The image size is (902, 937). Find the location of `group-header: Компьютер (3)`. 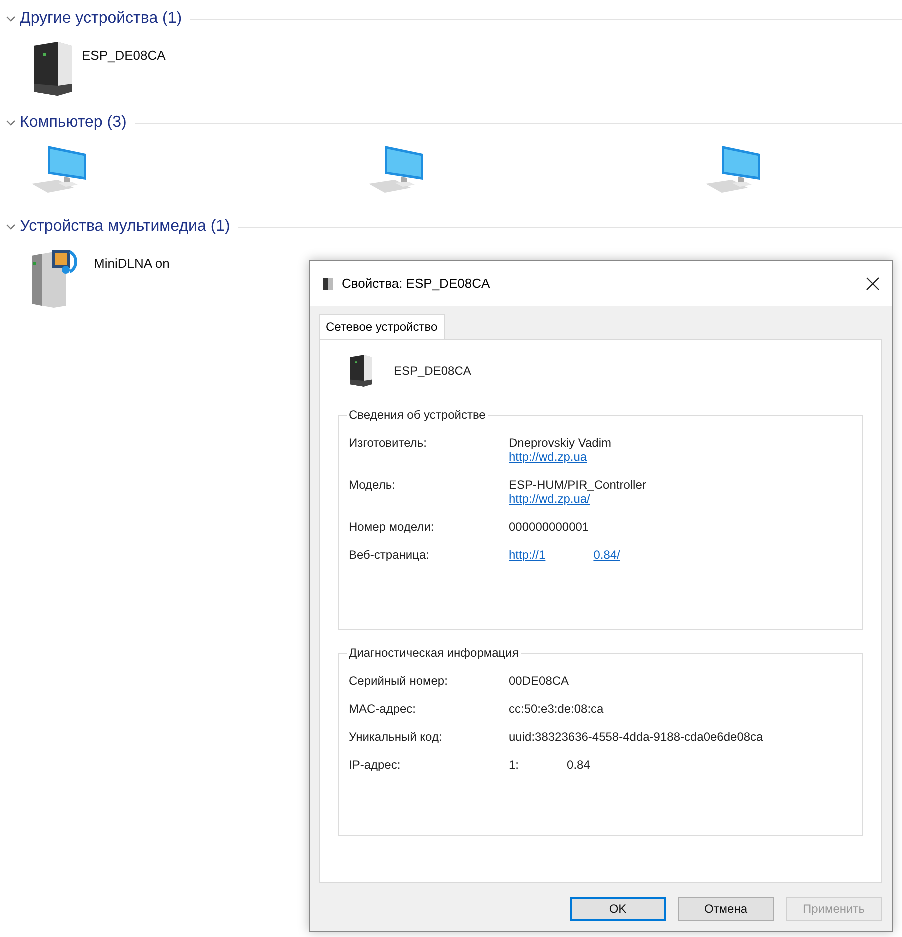

group-header: Компьютер (3) is located at coordinates (73, 123).